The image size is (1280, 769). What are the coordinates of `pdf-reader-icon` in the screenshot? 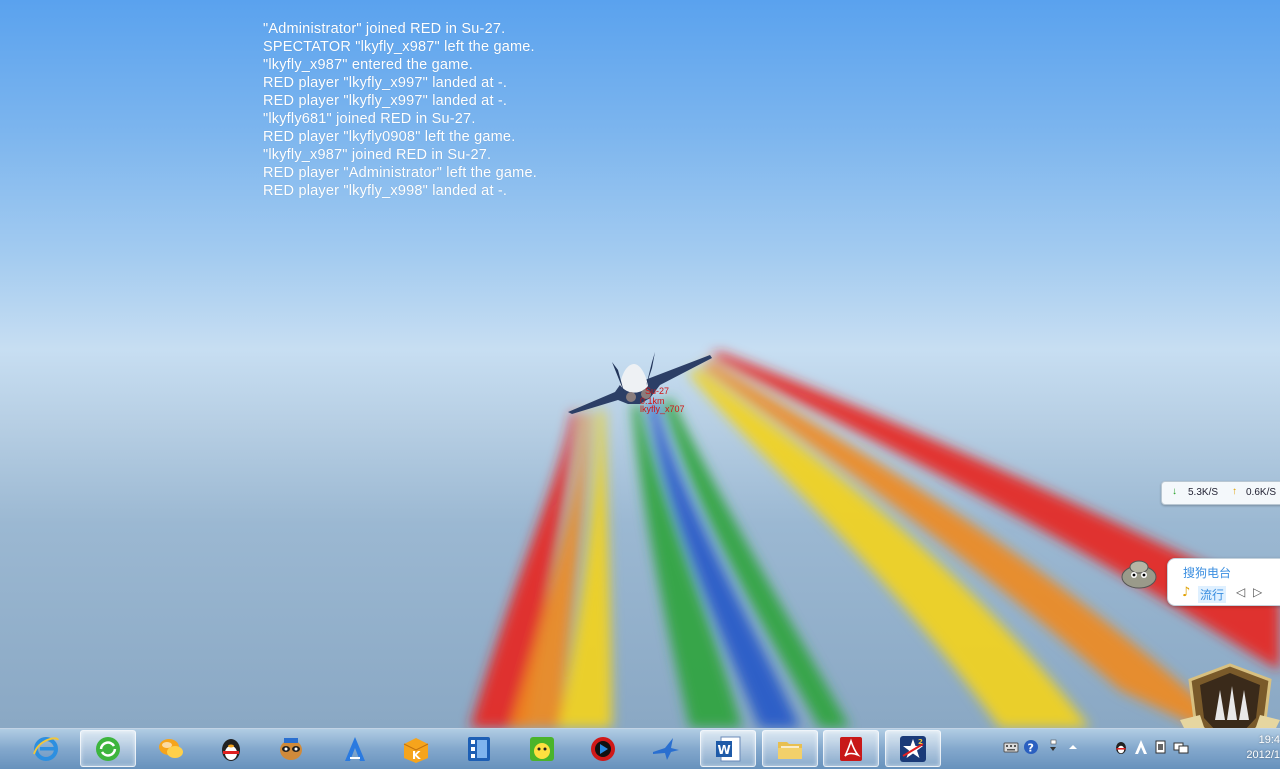 It's located at (851, 748).